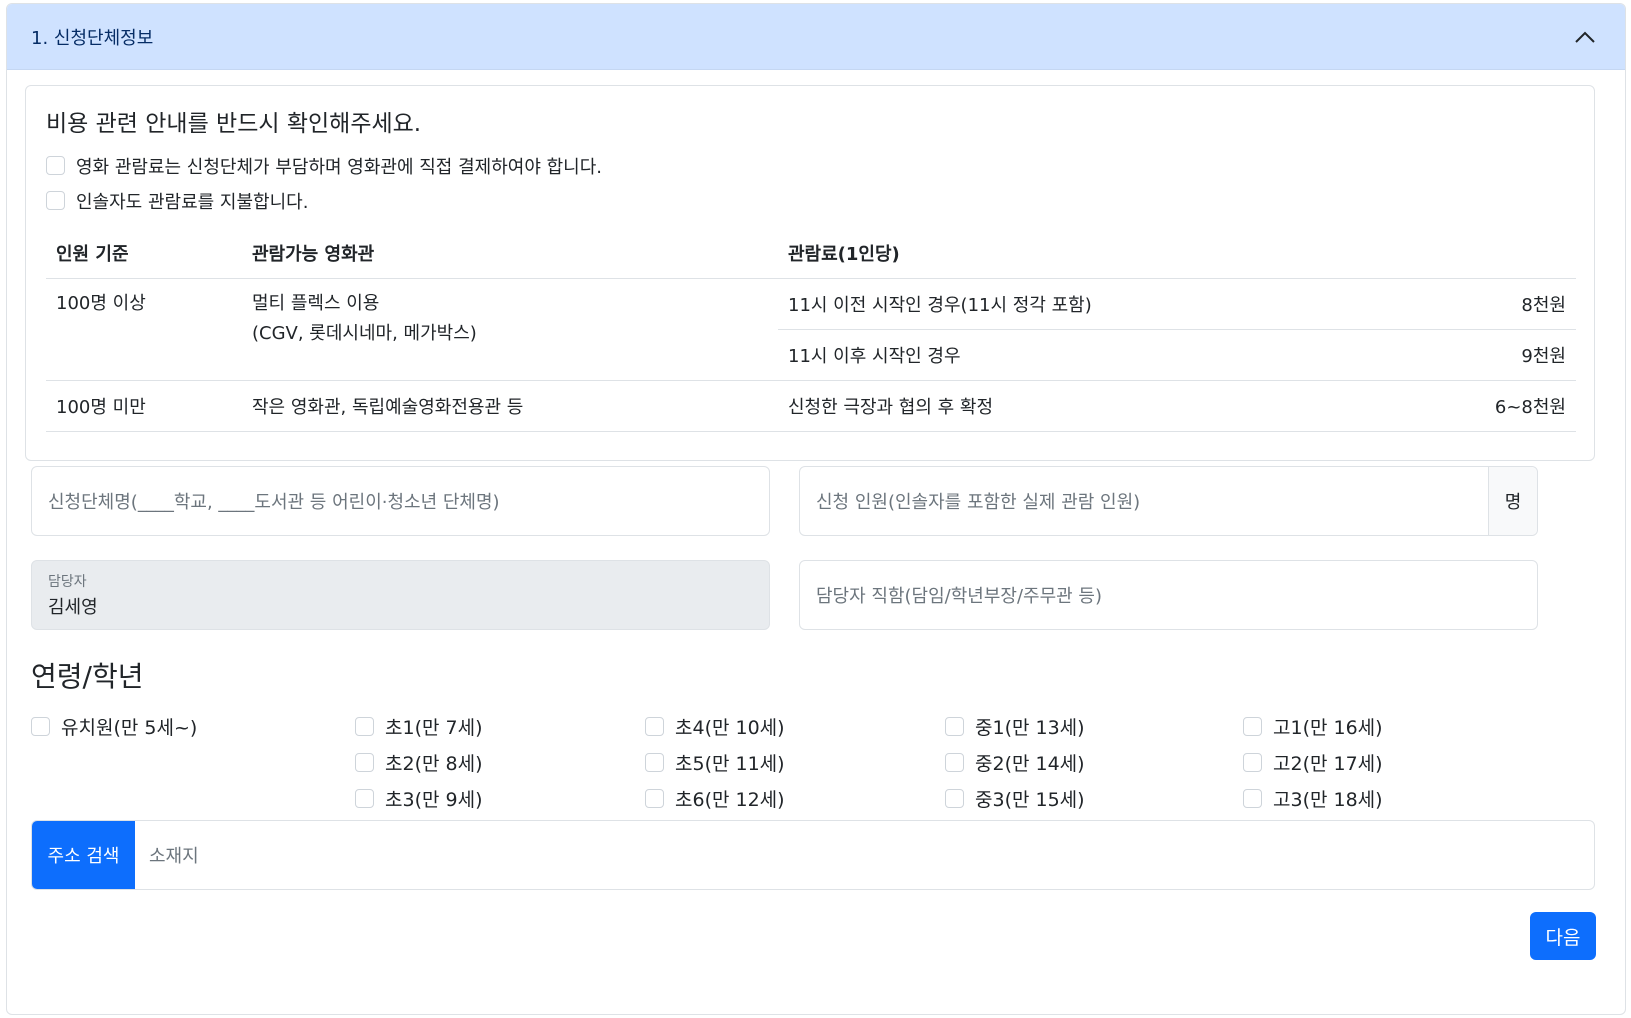 The image size is (1631, 1018). I want to click on age-option-label: 중2(만 14세), so click(1030, 763).